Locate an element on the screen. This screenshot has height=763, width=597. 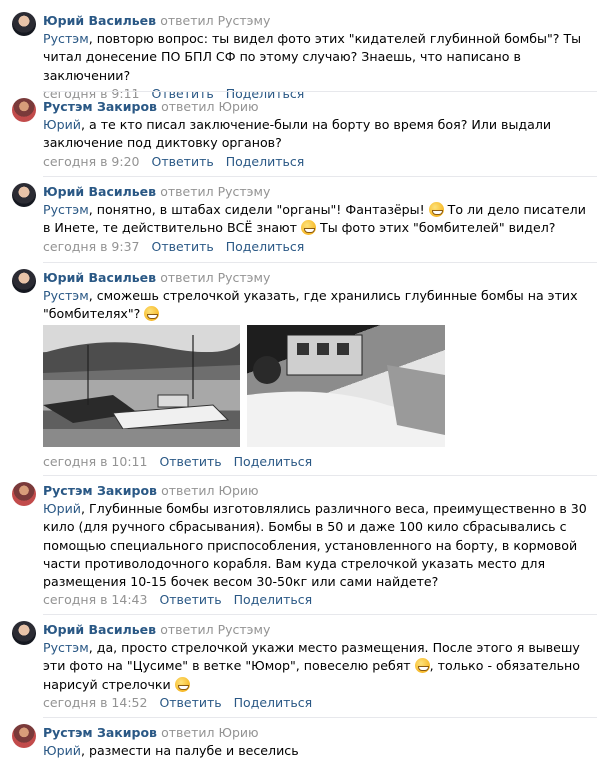
comment-time: сегодня в 14:43 is located at coordinates (95, 599).